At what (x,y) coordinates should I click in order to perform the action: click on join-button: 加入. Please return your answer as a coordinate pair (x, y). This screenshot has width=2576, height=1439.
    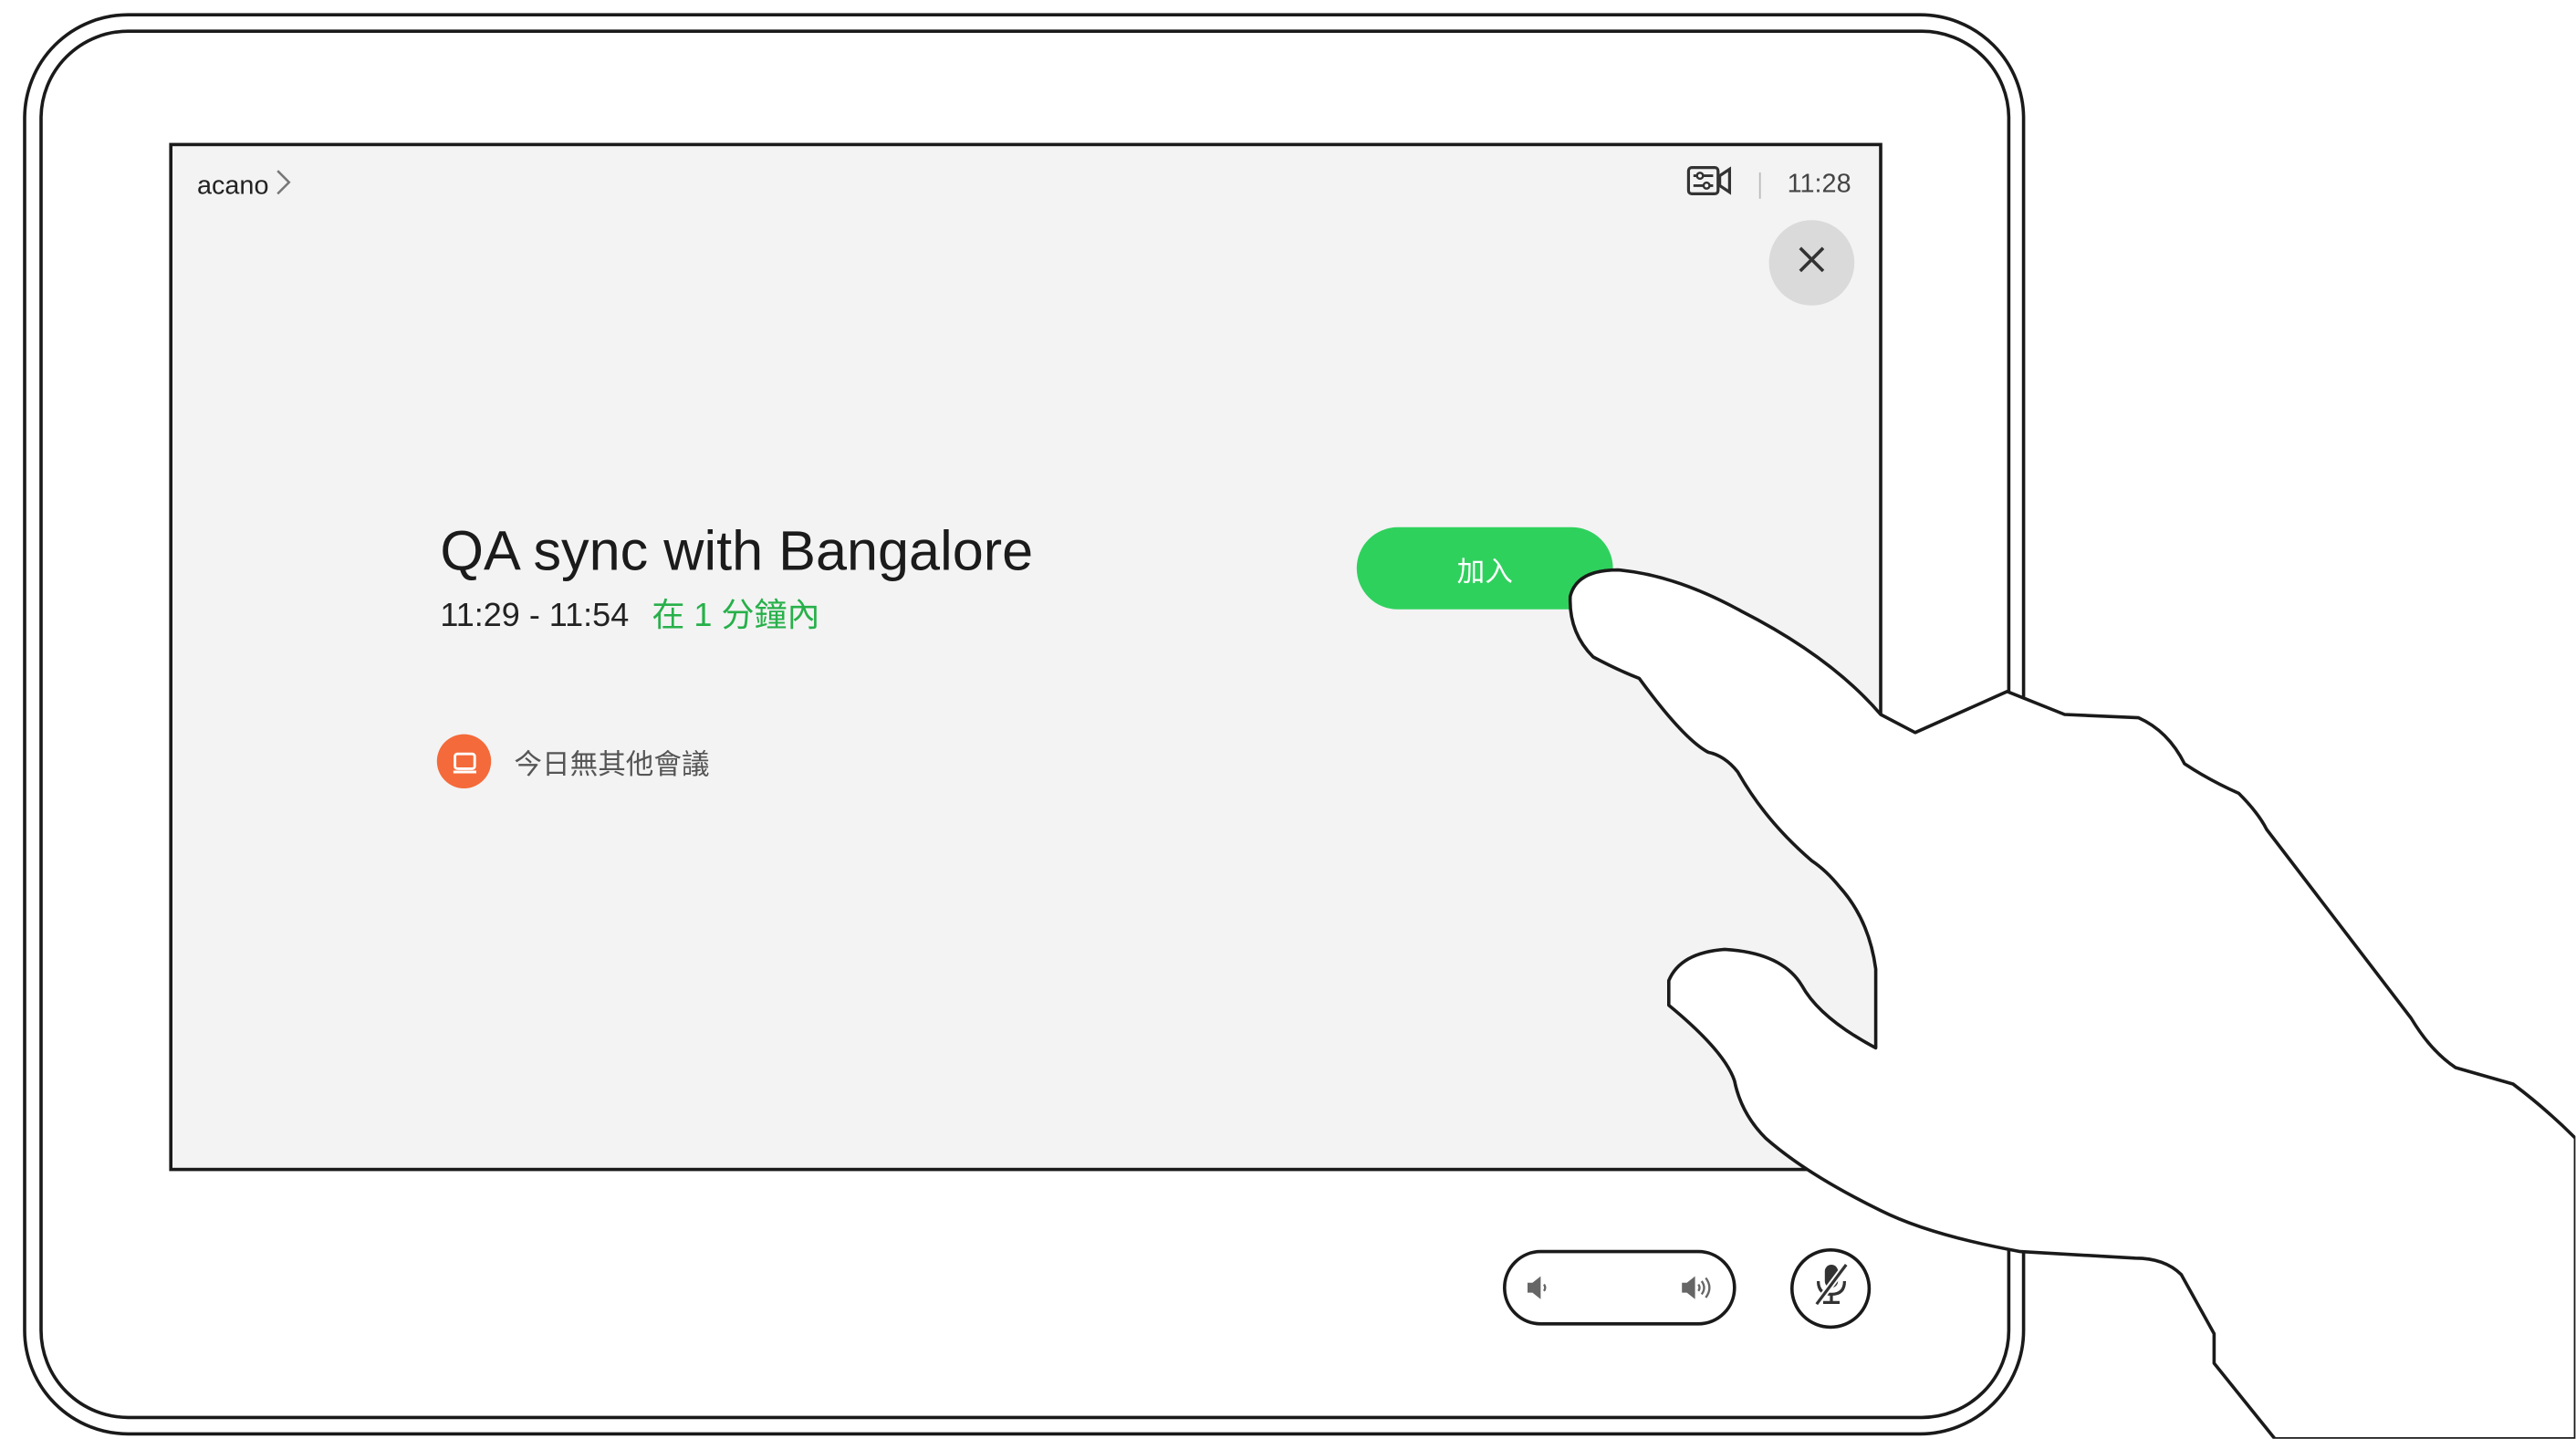
    Looking at the image, I should click on (1484, 568).